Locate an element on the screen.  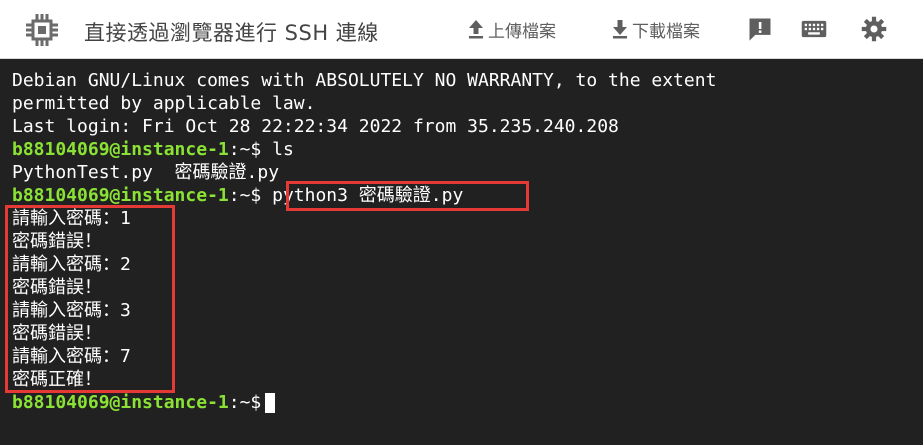
program-output-line: 請輸入密碼：3 is located at coordinates (71, 310).